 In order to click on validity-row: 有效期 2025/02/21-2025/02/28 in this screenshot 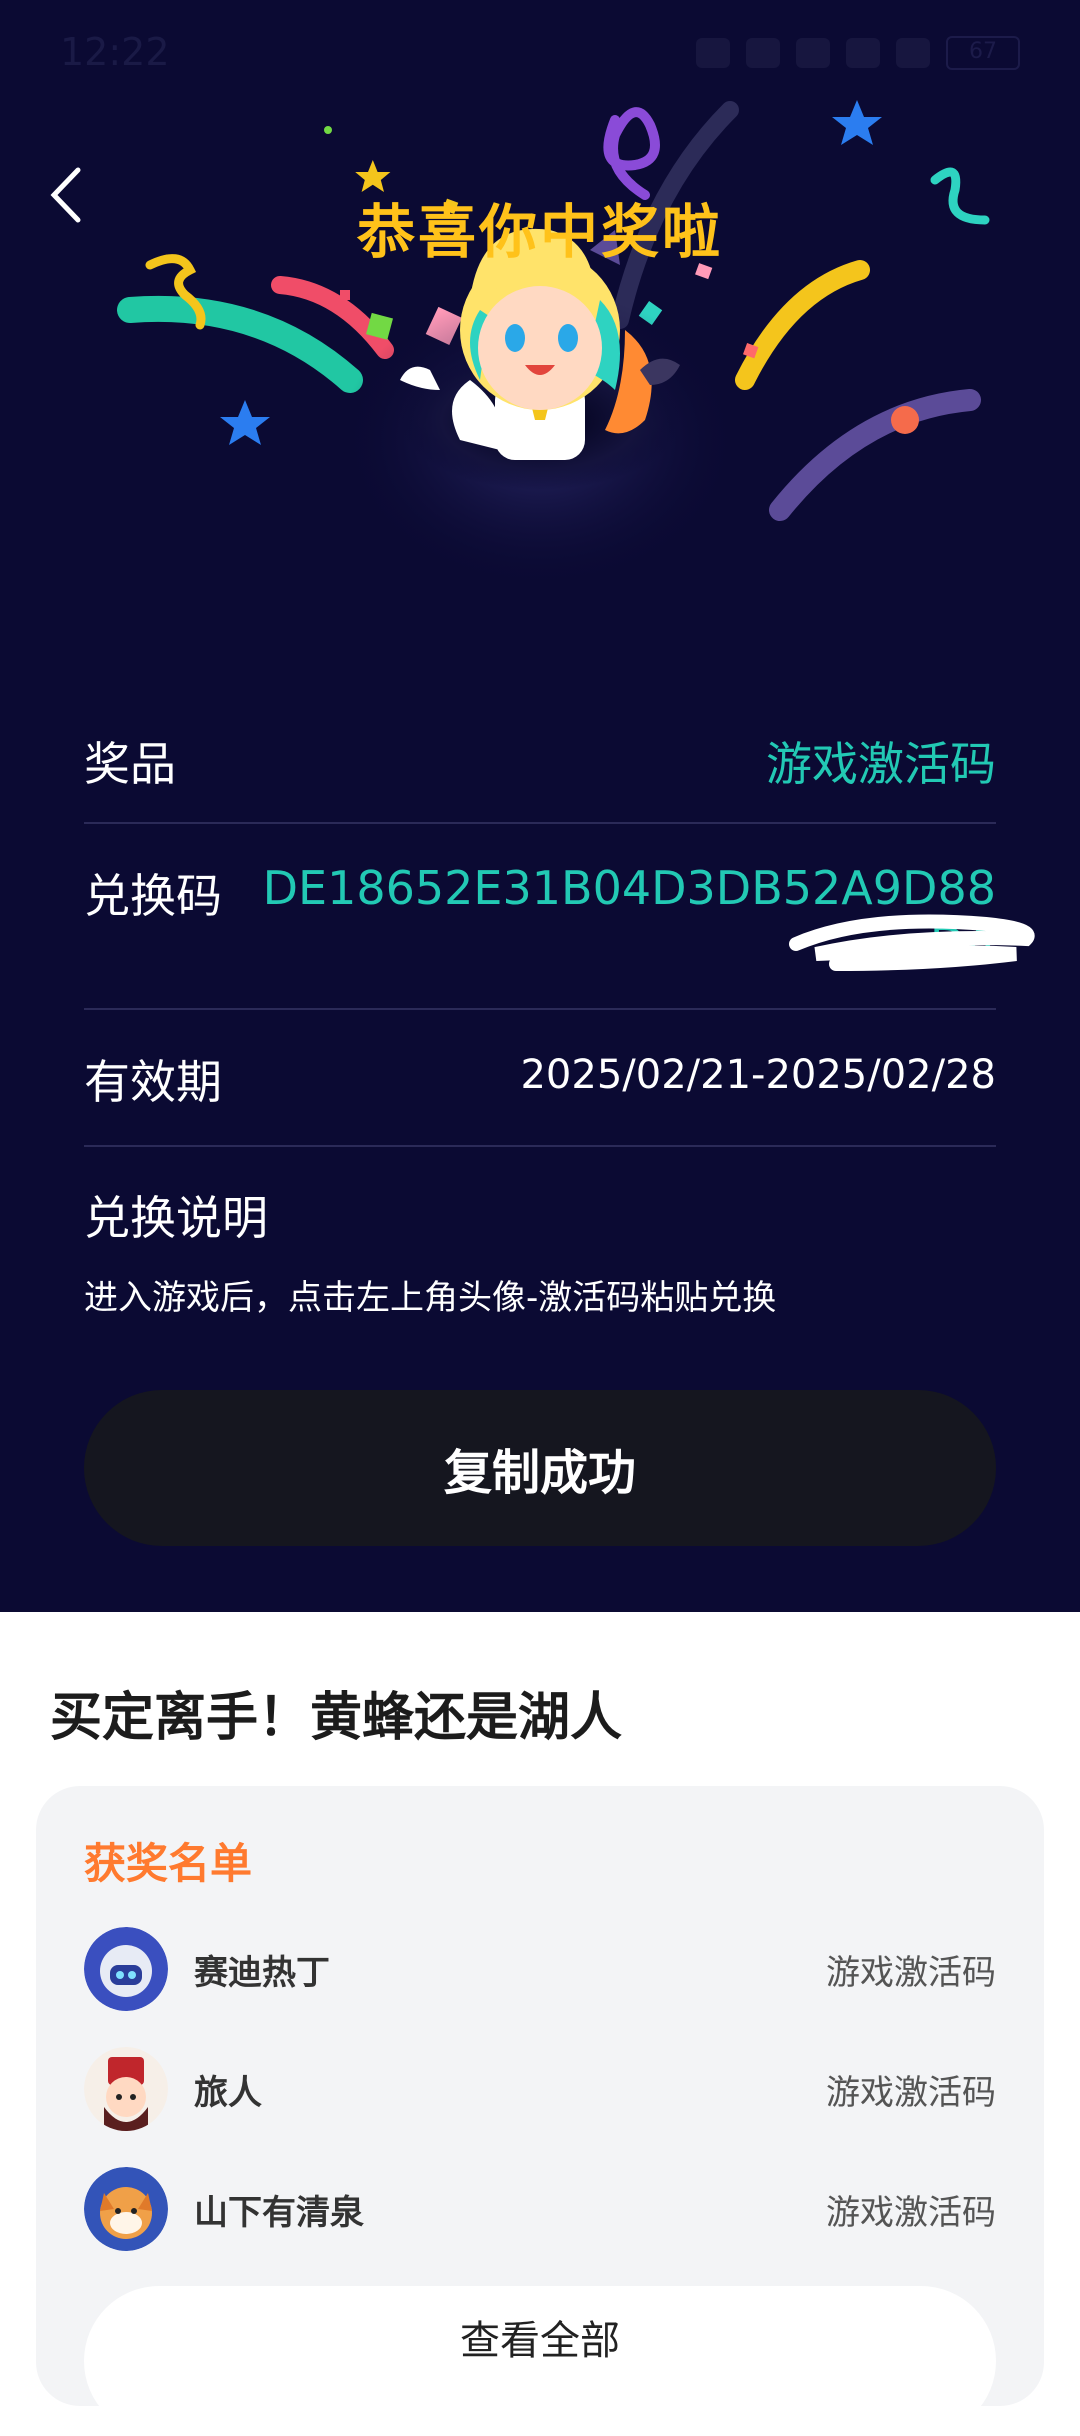, I will do `click(540, 1079)`.